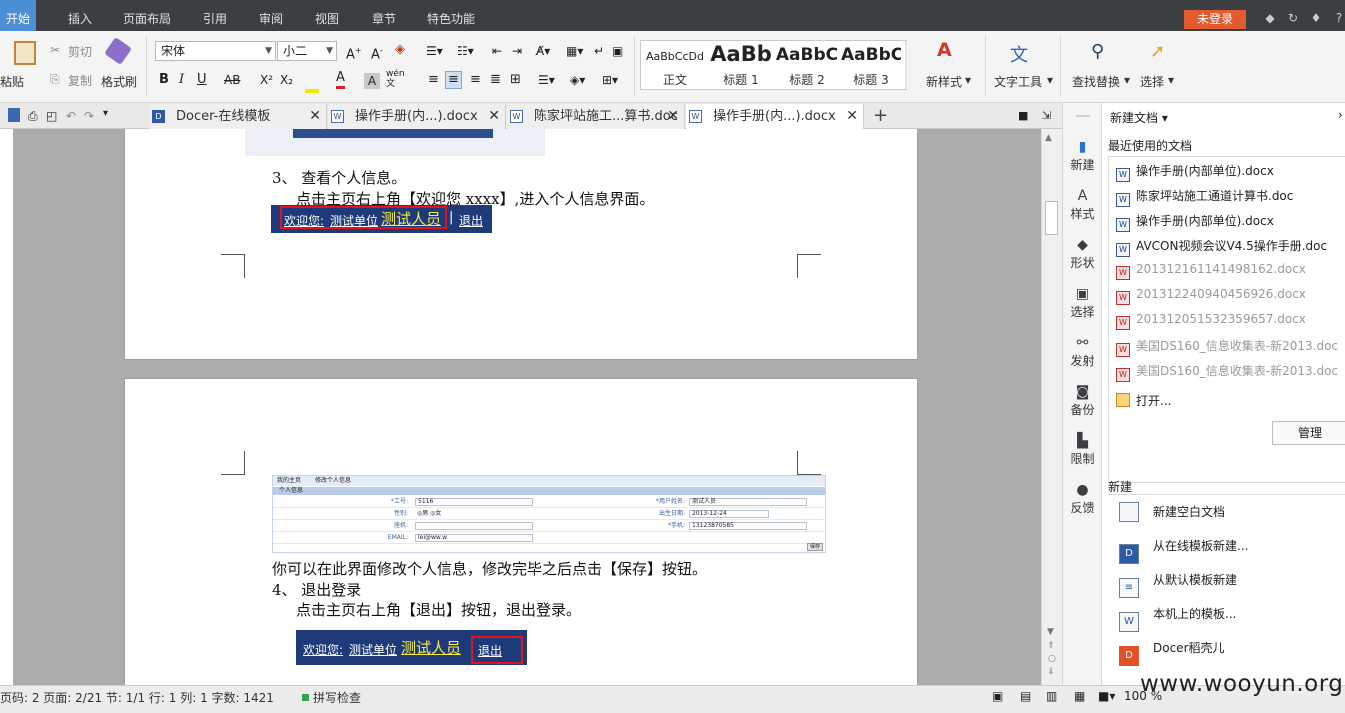 The image size is (1345, 713). What do you see at coordinates (599, 51) in the screenshot?
I see `show-marks-icon: ↵` at bounding box center [599, 51].